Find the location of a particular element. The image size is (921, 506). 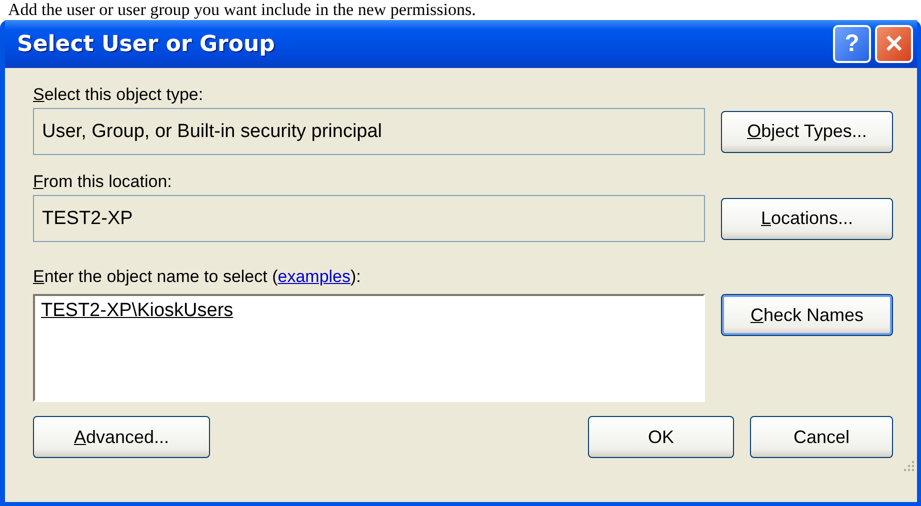

readonly-field: User, Group, or Built-in security principal is located at coordinates (369, 131).